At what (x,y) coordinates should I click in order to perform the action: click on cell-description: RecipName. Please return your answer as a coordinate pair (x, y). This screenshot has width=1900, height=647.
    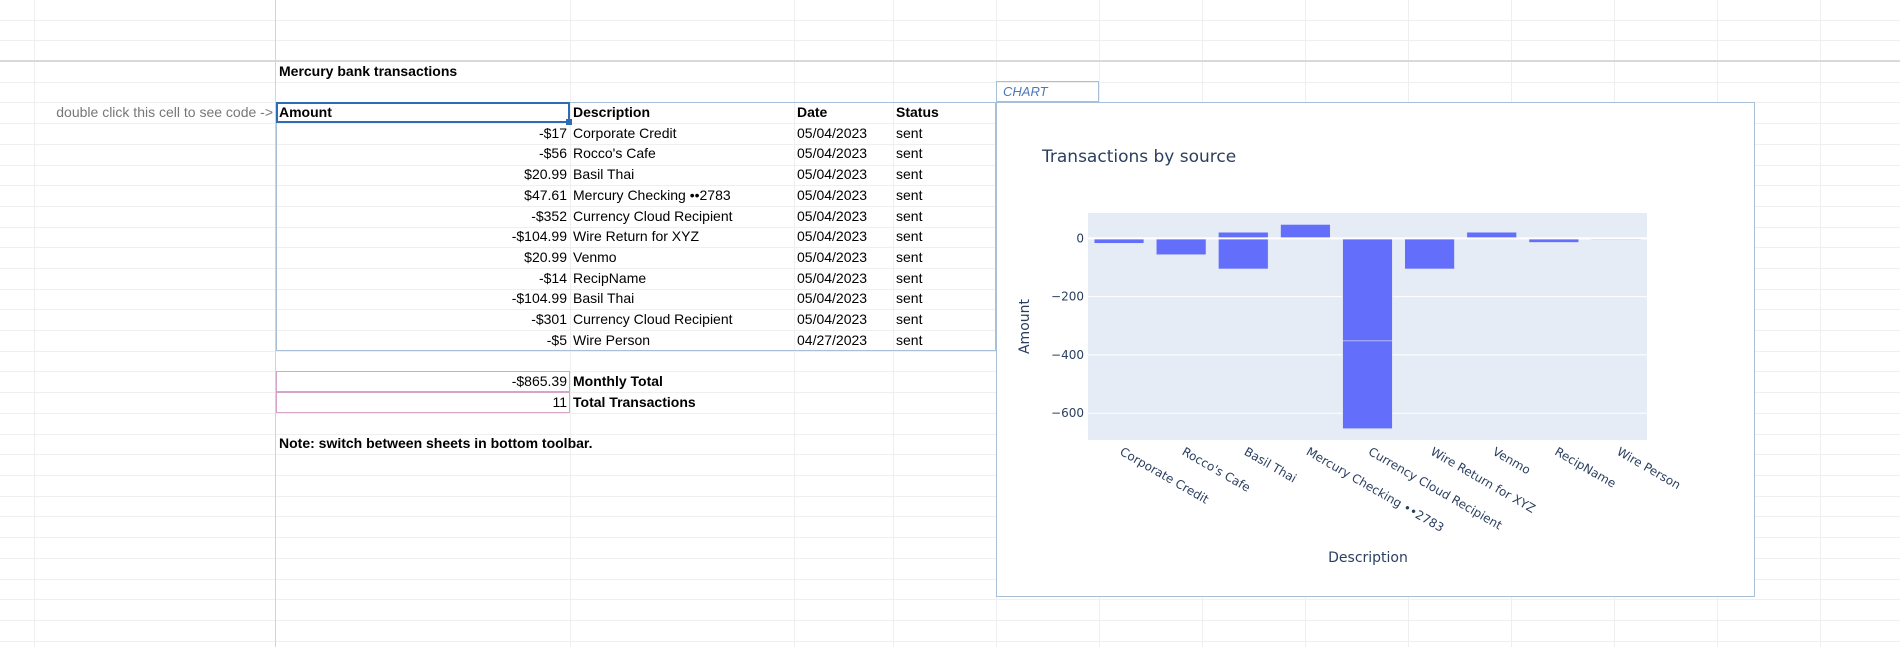
    Looking at the image, I should click on (682, 278).